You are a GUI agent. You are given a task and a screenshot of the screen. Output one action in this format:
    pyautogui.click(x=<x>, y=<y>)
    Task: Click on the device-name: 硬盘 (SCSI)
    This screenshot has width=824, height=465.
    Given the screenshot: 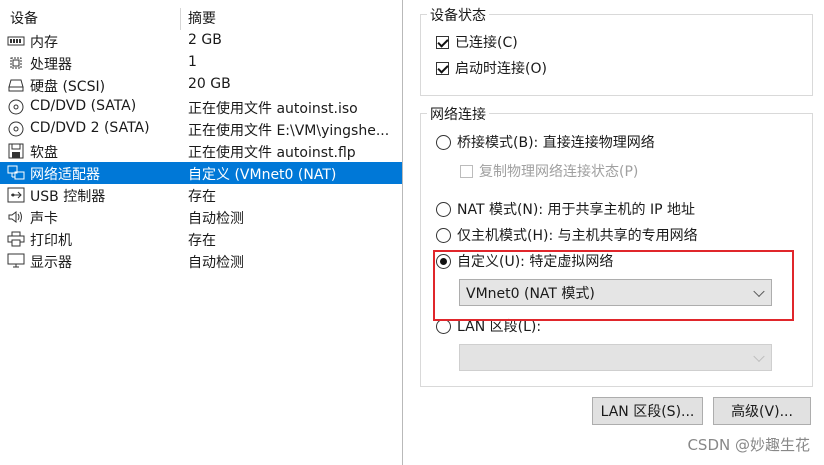 What is the action you would take?
    pyautogui.click(x=68, y=87)
    